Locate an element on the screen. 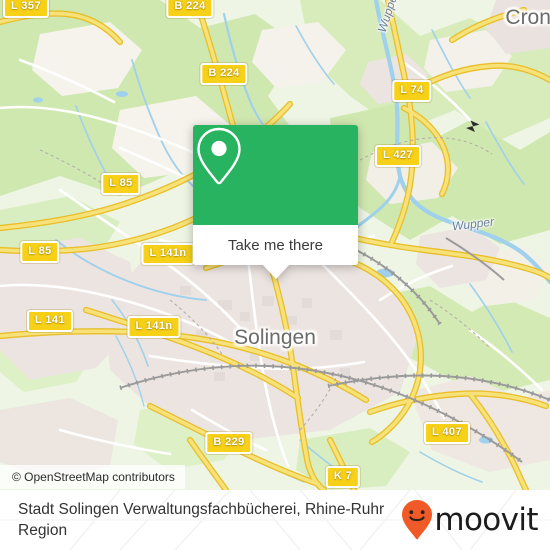 The height and width of the screenshot is (550, 550). take-me-there-button: Take me there is located at coordinates (275, 245).